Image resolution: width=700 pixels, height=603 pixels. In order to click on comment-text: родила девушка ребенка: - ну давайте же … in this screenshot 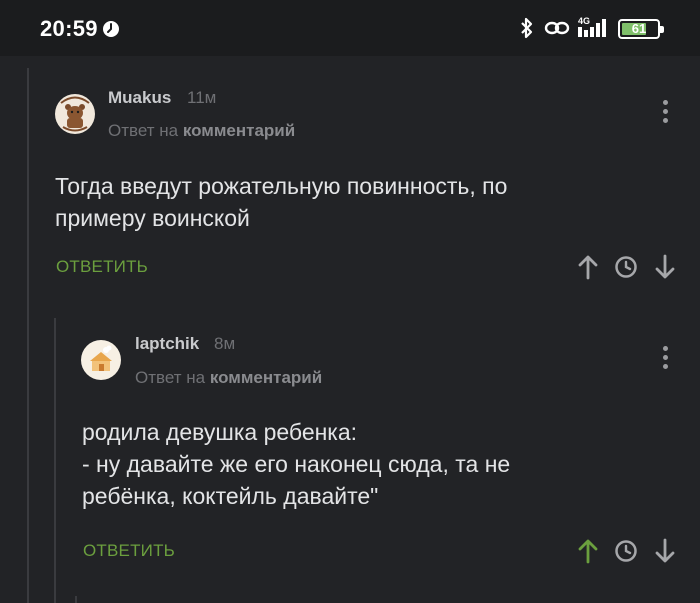, I will do `click(296, 464)`.